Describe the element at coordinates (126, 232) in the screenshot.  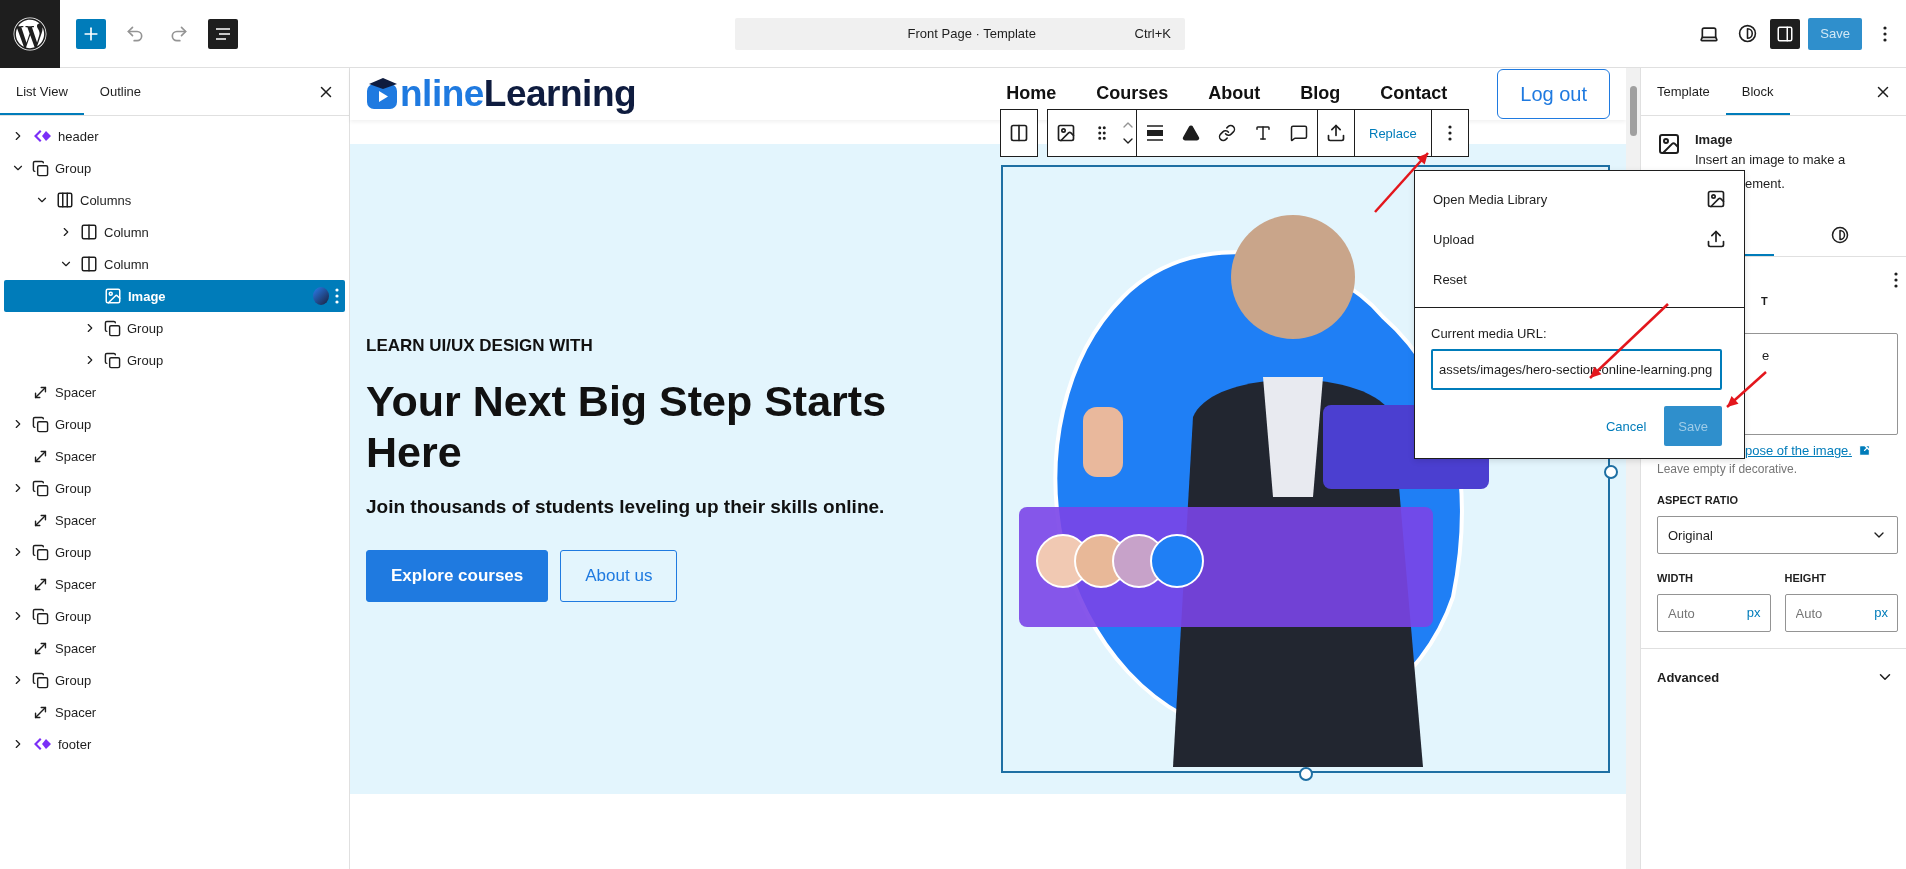
I see `item-label: Column` at that location.